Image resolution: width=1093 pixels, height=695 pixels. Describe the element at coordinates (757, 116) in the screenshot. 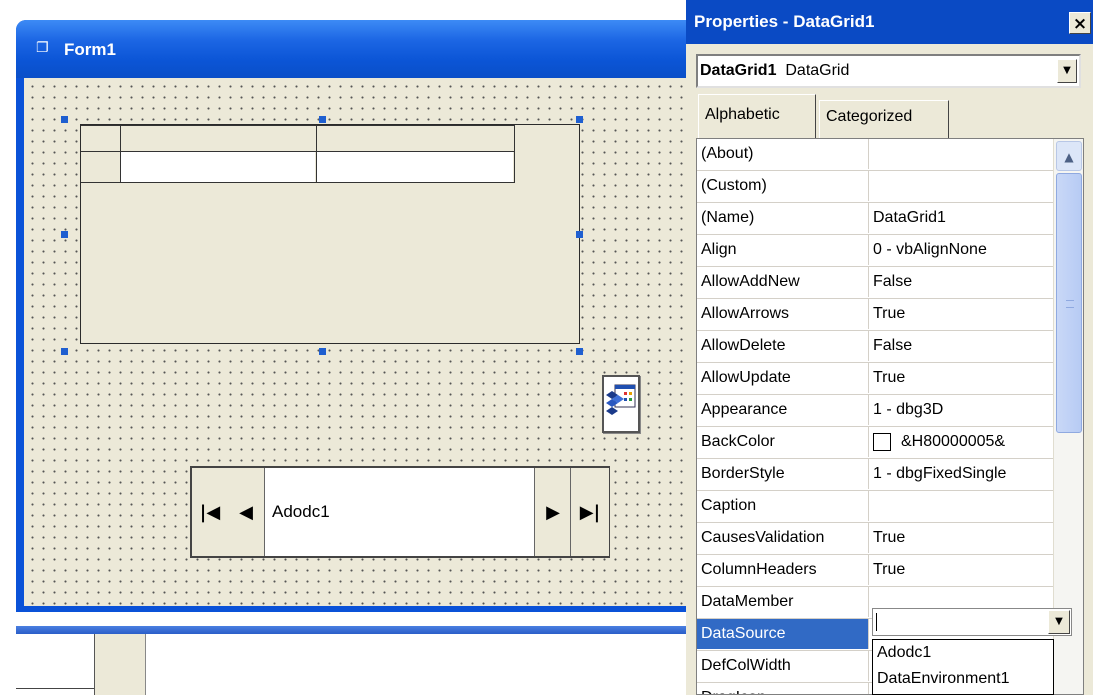

I see `tab-alphabetic: Alphabetic` at that location.